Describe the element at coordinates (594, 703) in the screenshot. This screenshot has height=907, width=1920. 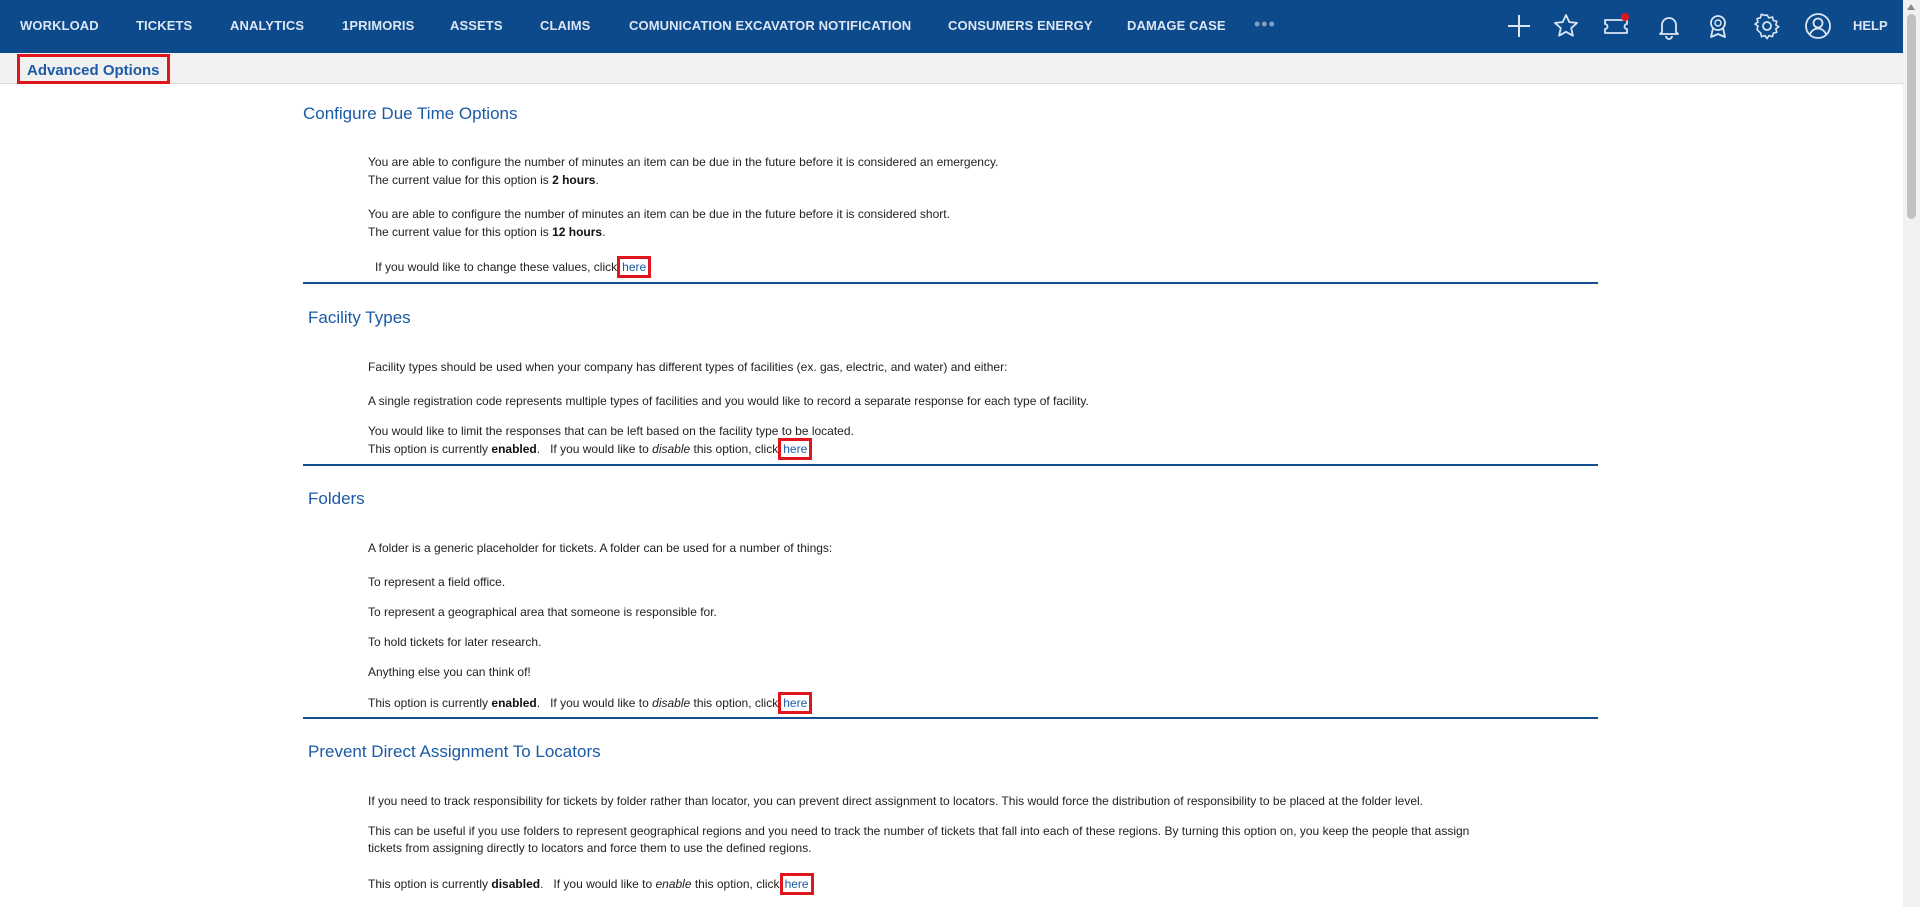
I see `folders-action-prefix: . If you would like to` at that location.